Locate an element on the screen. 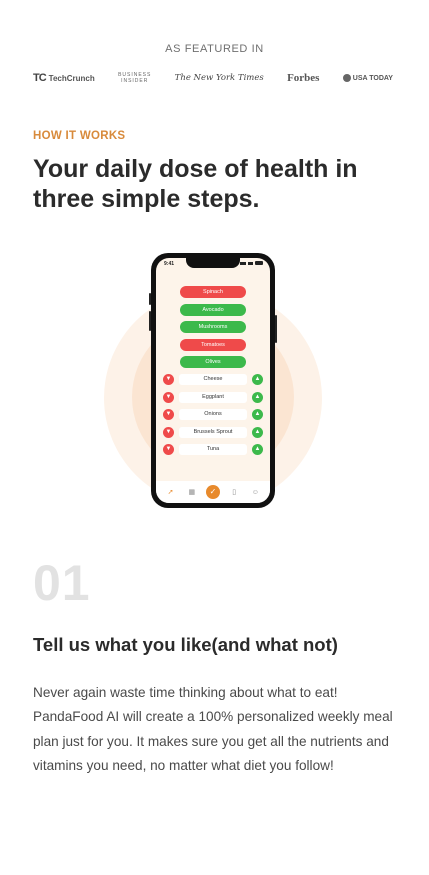 The image size is (429, 875). step-title: Tell us what you like(and what not) is located at coordinates (185, 644).